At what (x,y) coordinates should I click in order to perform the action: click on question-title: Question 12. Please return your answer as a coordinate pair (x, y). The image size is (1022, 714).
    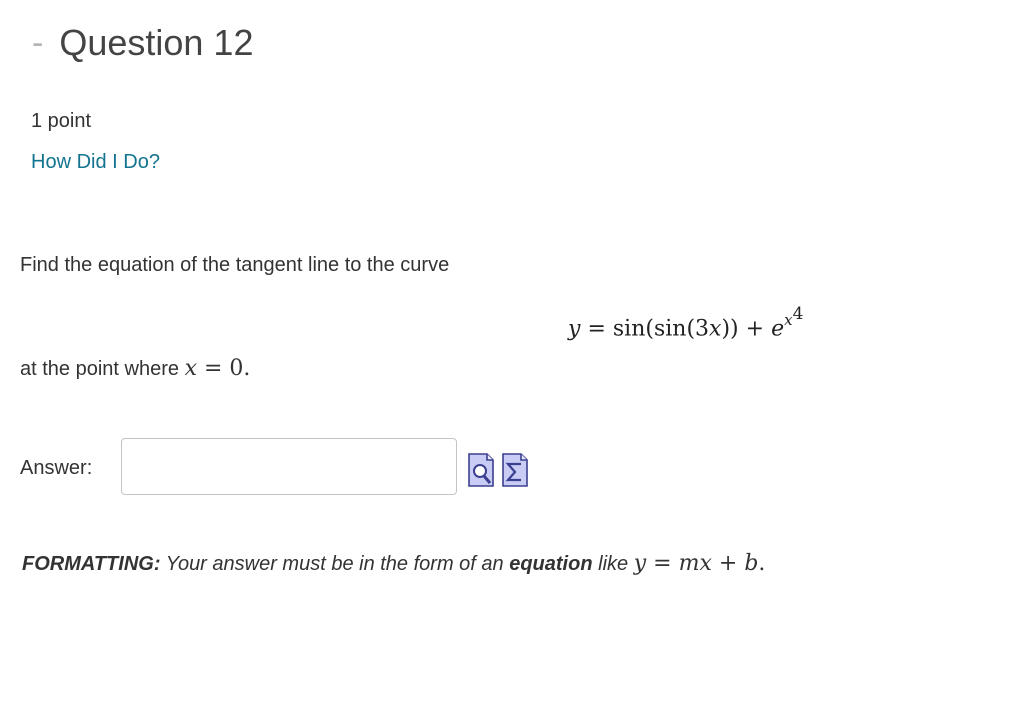
    Looking at the image, I should click on (156, 42).